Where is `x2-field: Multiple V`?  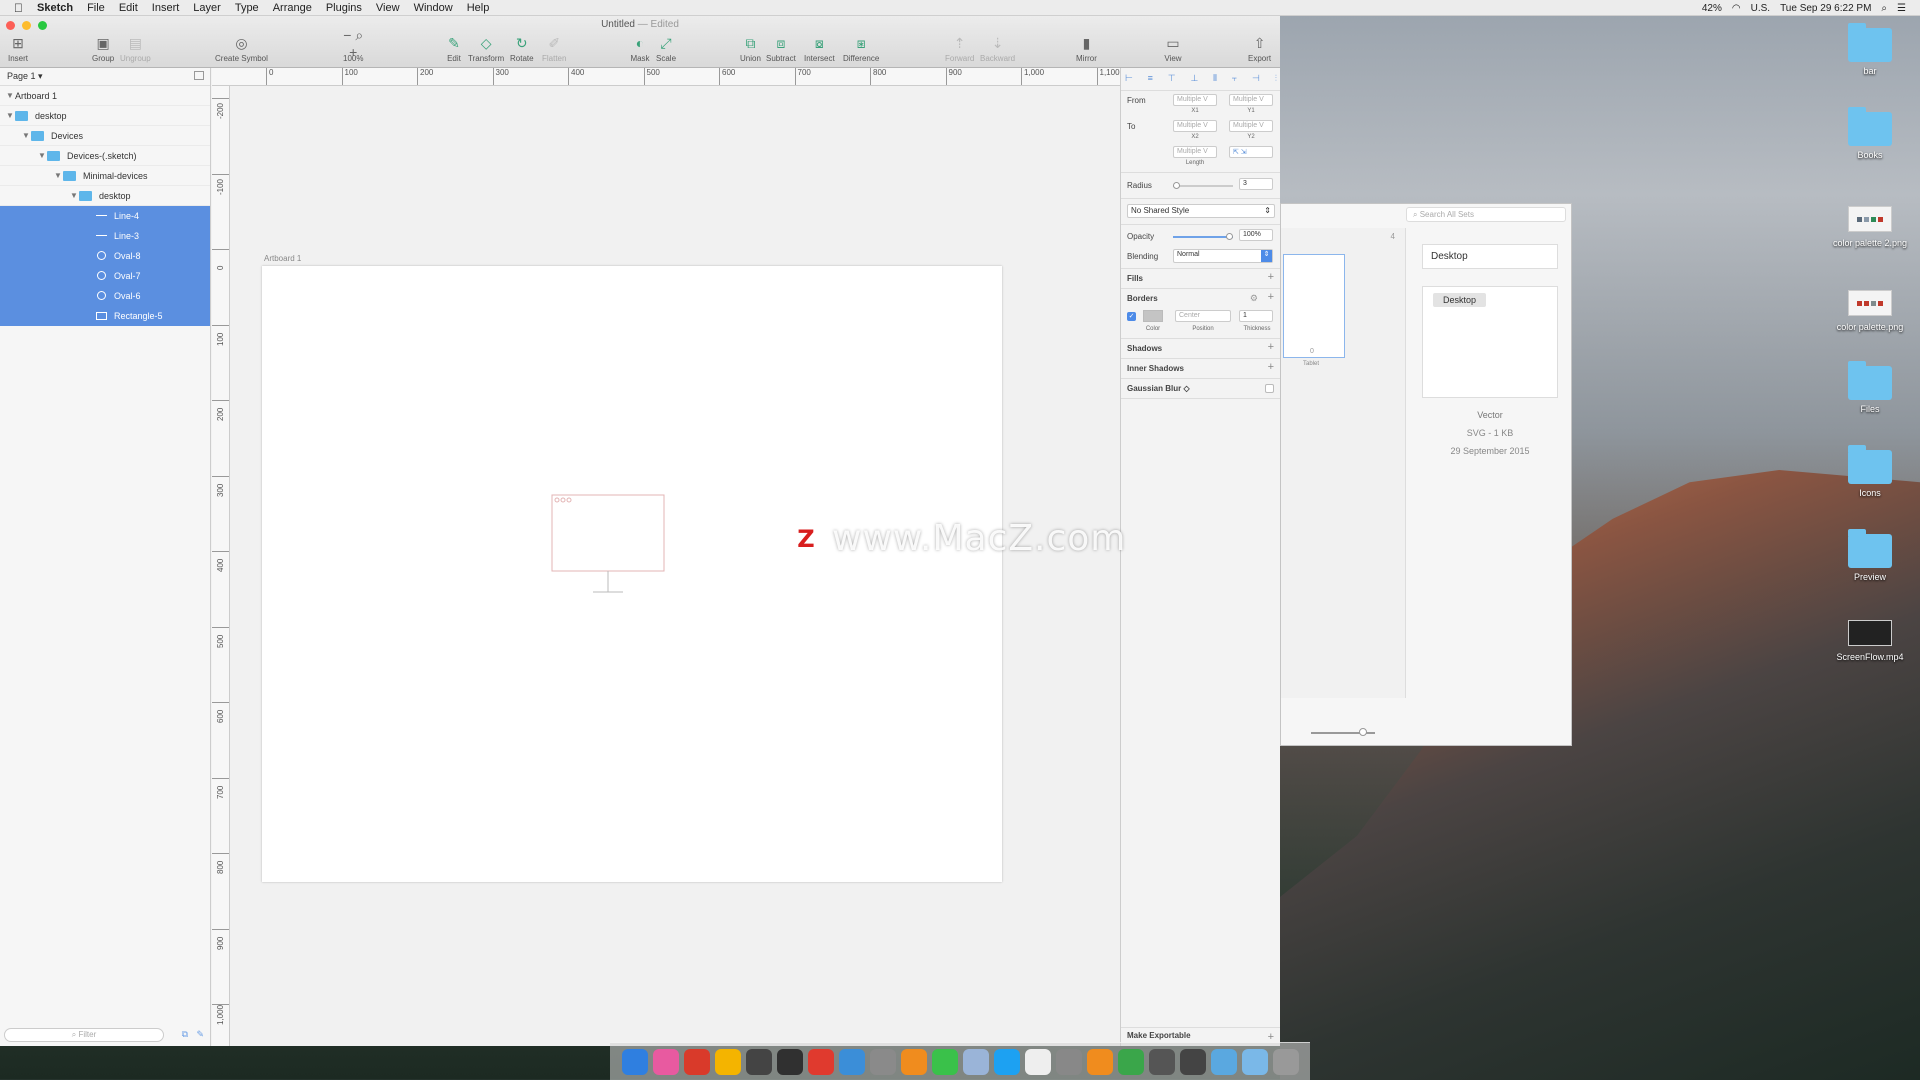 x2-field: Multiple V is located at coordinates (1195, 126).